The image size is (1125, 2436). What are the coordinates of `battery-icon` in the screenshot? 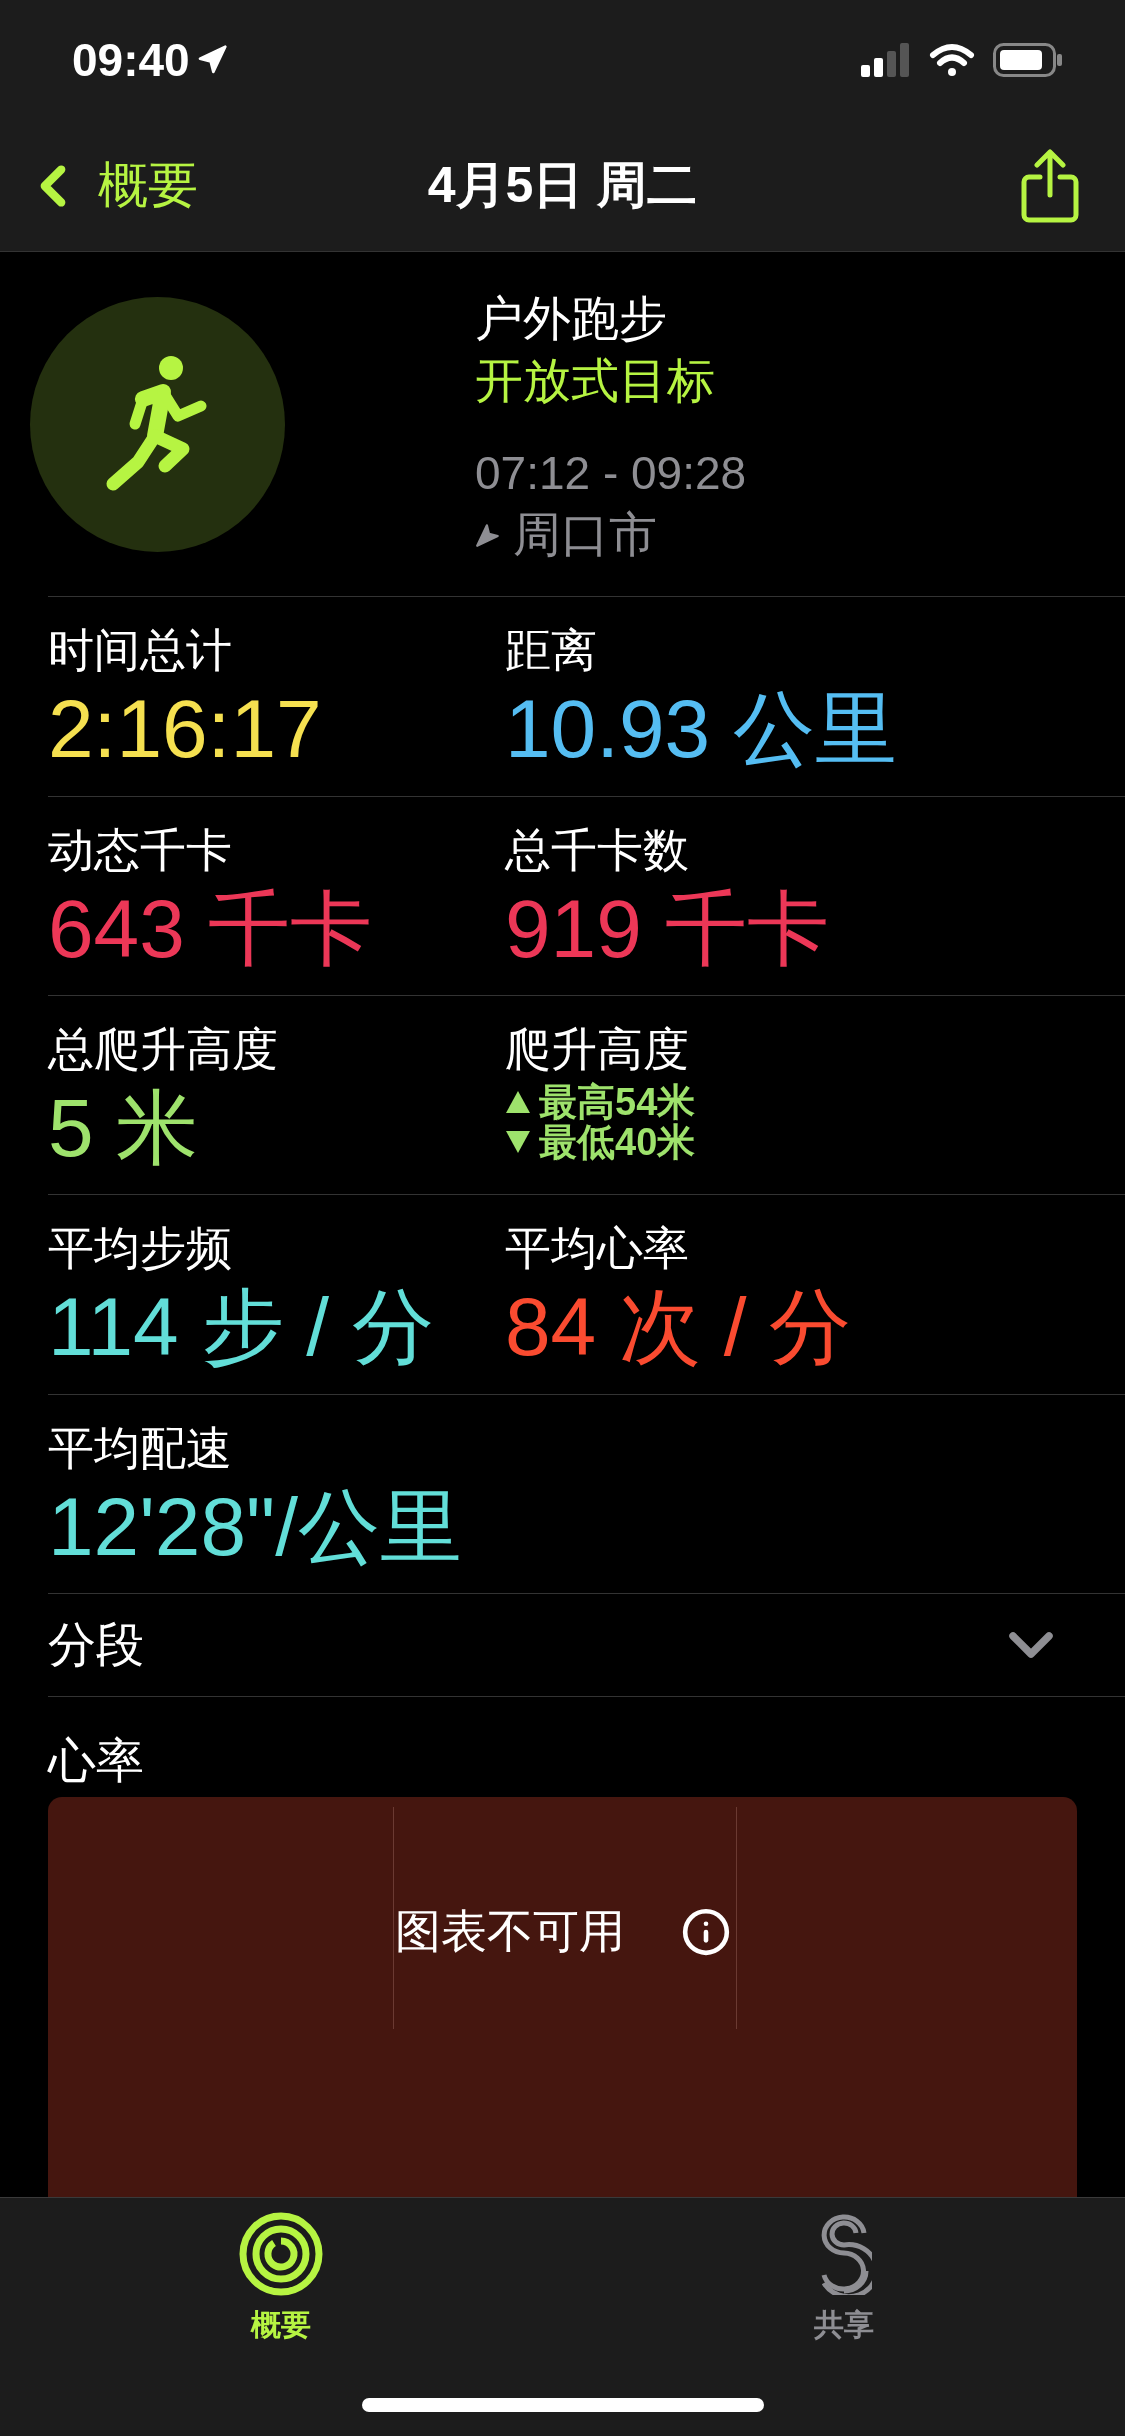 It's located at (1028, 60).